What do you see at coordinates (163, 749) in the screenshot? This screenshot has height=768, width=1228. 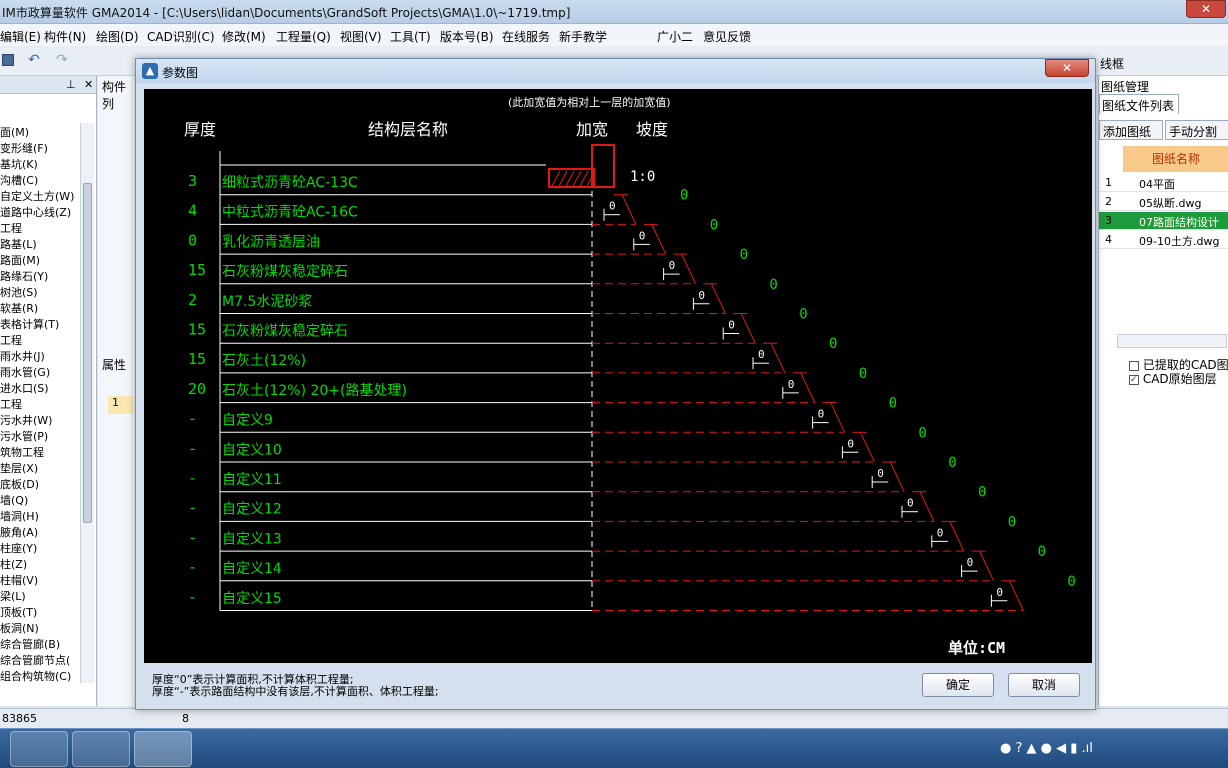 I see `taskbar-gma-icon` at bounding box center [163, 749].